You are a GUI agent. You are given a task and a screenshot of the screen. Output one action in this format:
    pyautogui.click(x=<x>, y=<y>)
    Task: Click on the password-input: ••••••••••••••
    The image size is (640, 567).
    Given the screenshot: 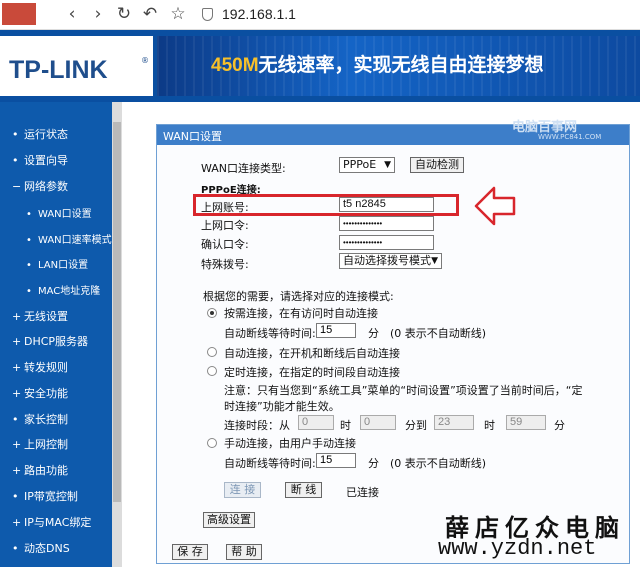 What is the action you would take?
    pyautogui.click(x=386, y=223)
    